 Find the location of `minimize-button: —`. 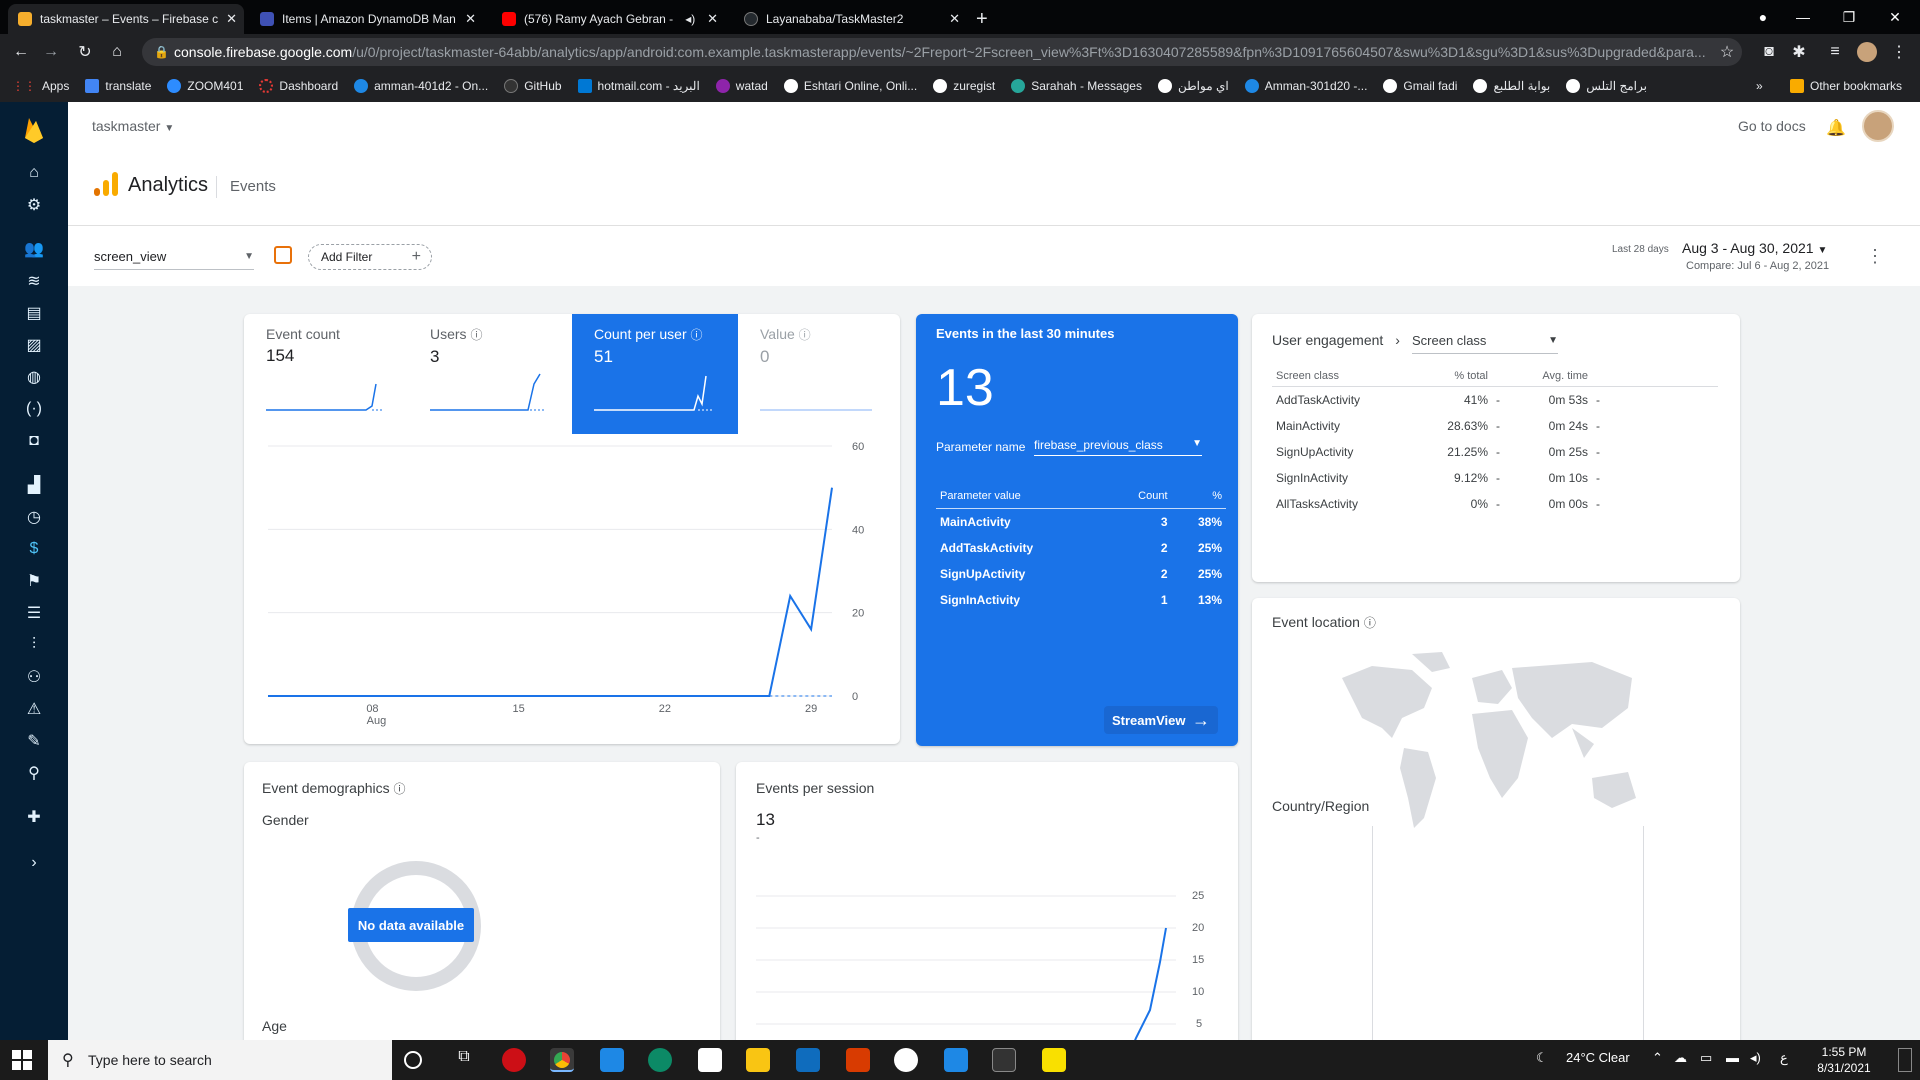

minimize-button: — is located at coordinates (1803, 17).